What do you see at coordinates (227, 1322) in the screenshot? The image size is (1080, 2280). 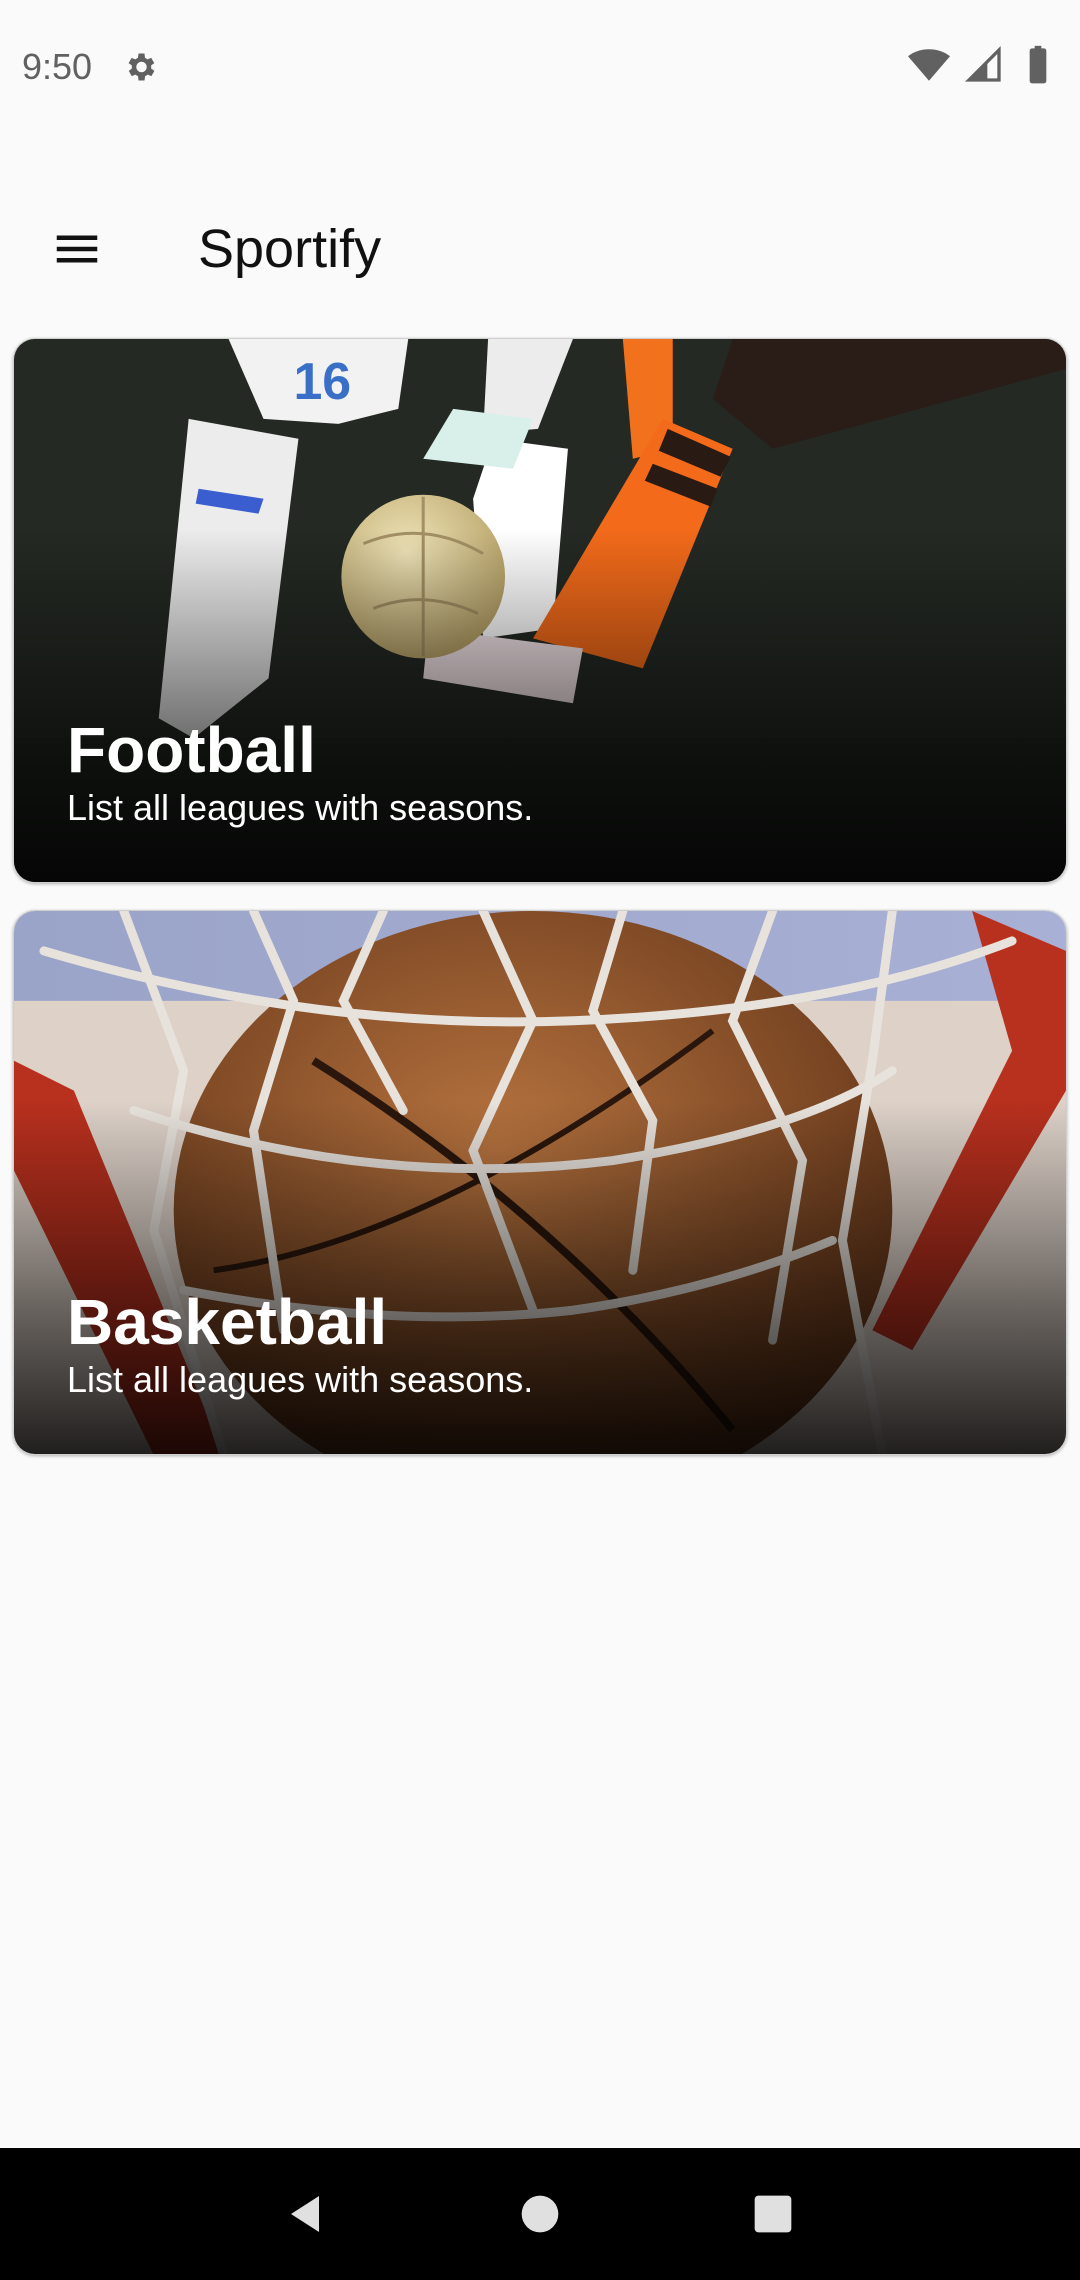 I see `card-title: Basketball` at bounding box center [227, 1322].